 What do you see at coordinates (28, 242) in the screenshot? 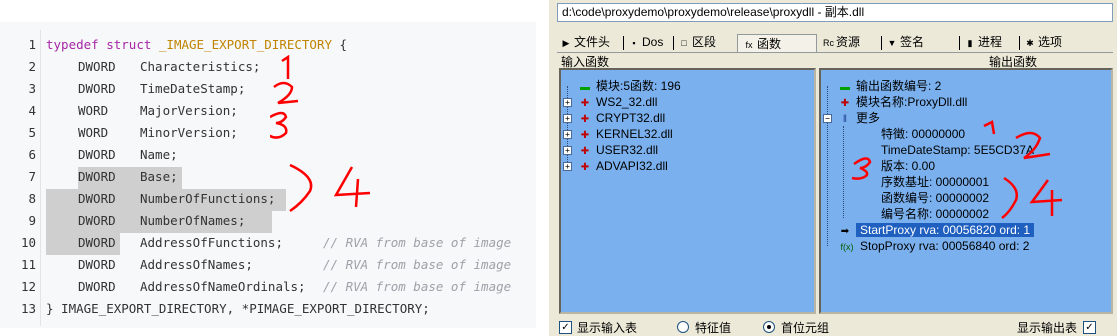
I see `line-number: 10` at bounding box center [28, 242].